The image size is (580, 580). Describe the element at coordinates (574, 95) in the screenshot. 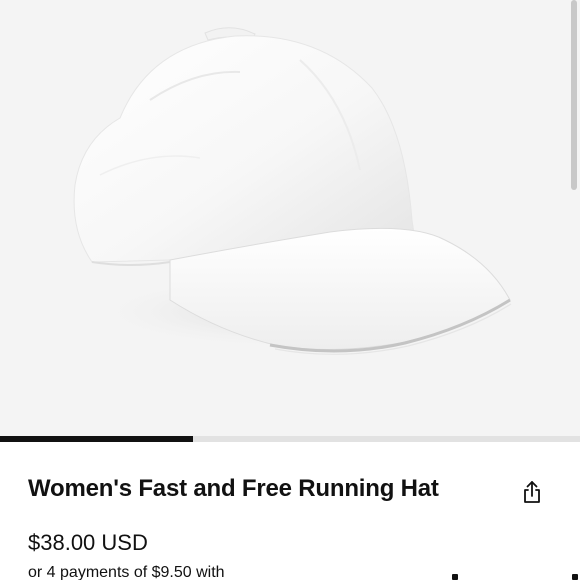

I see `scrollbar-thumb` at that location.